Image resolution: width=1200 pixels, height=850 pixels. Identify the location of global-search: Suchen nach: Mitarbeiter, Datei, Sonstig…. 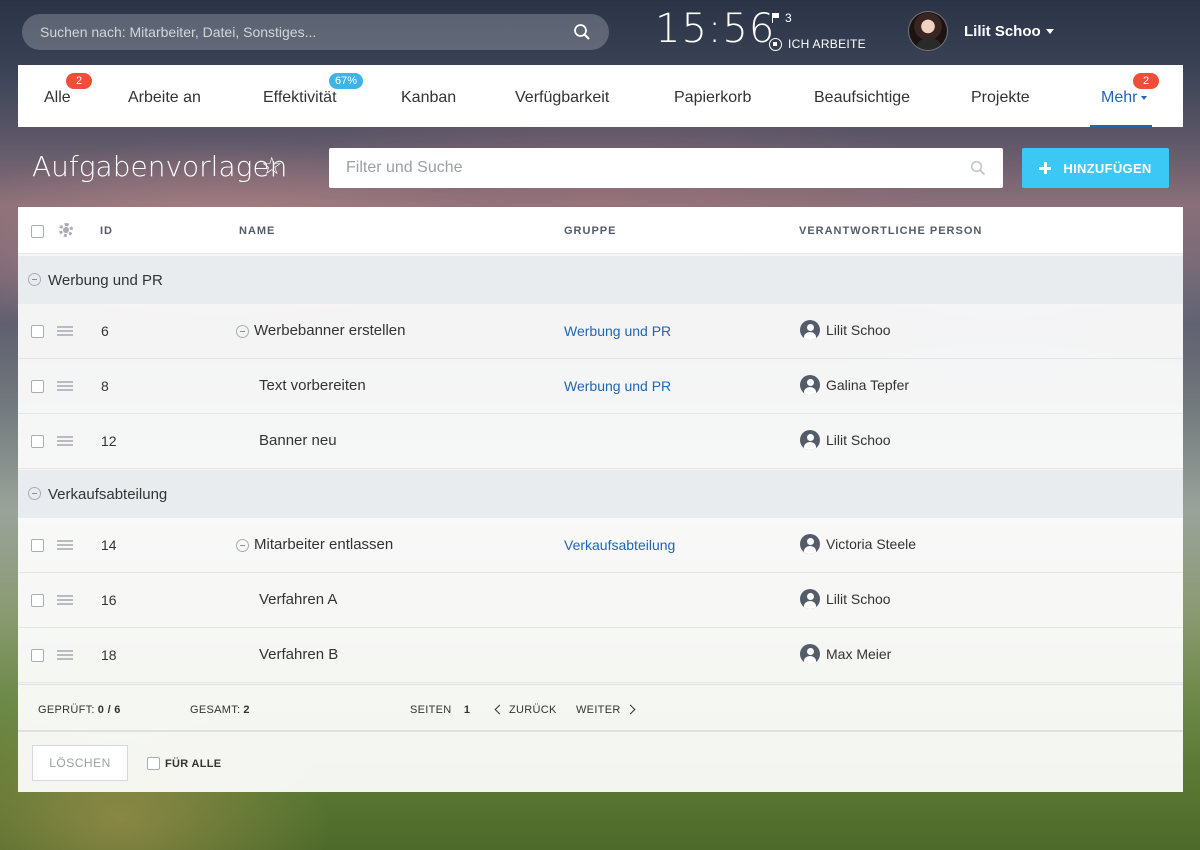
(315, 32).